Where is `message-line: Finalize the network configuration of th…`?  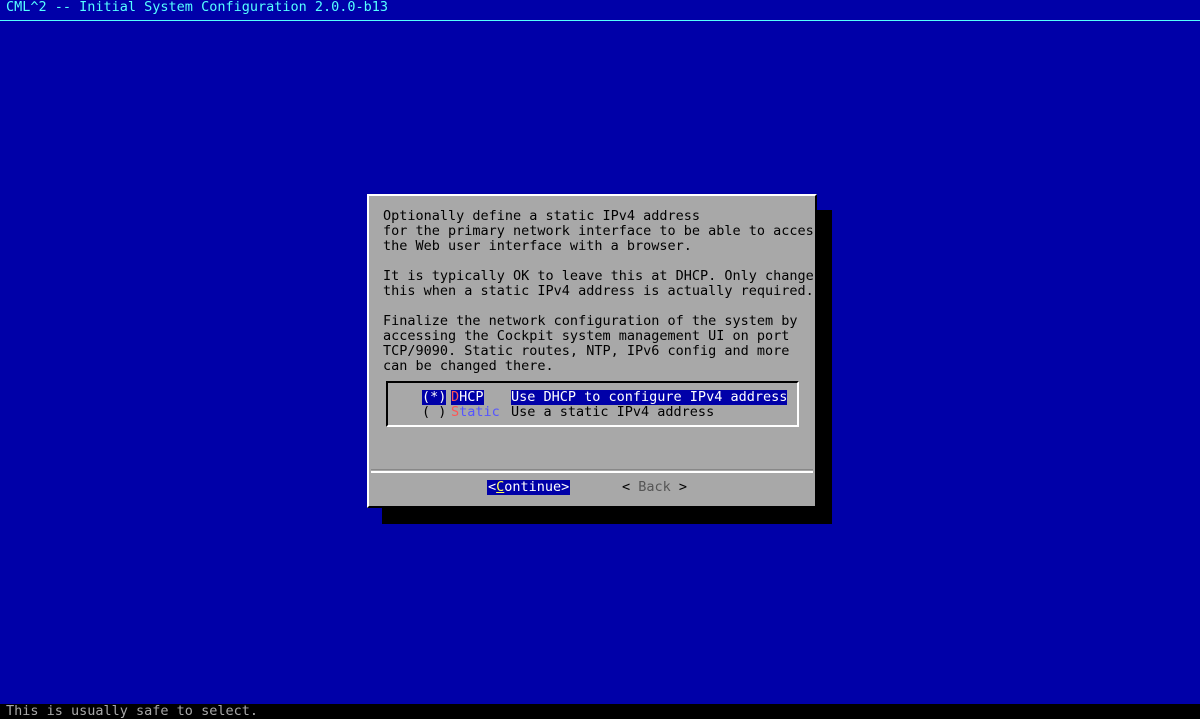 message-line: Finalize the network configuration of th… is located at coordinates (590, 321).